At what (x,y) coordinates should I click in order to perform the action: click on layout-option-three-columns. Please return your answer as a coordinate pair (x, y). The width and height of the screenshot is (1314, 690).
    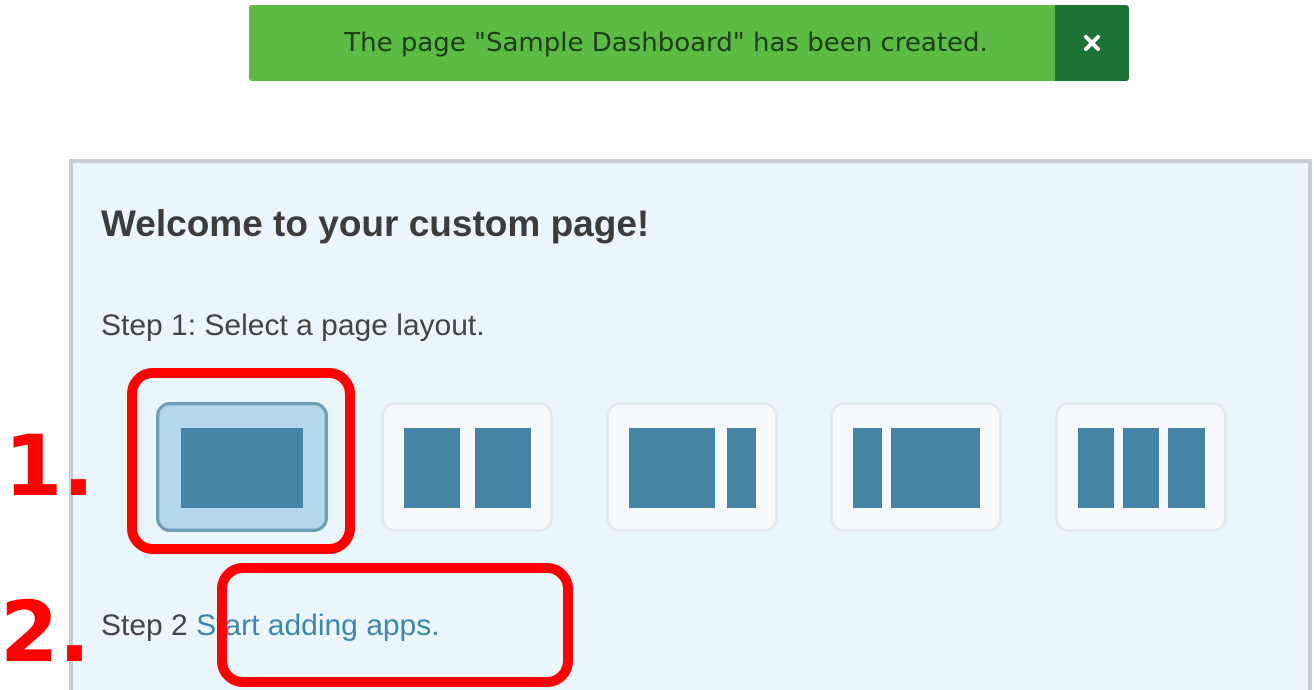
    Looking at the image, I should click on (1141, 467).